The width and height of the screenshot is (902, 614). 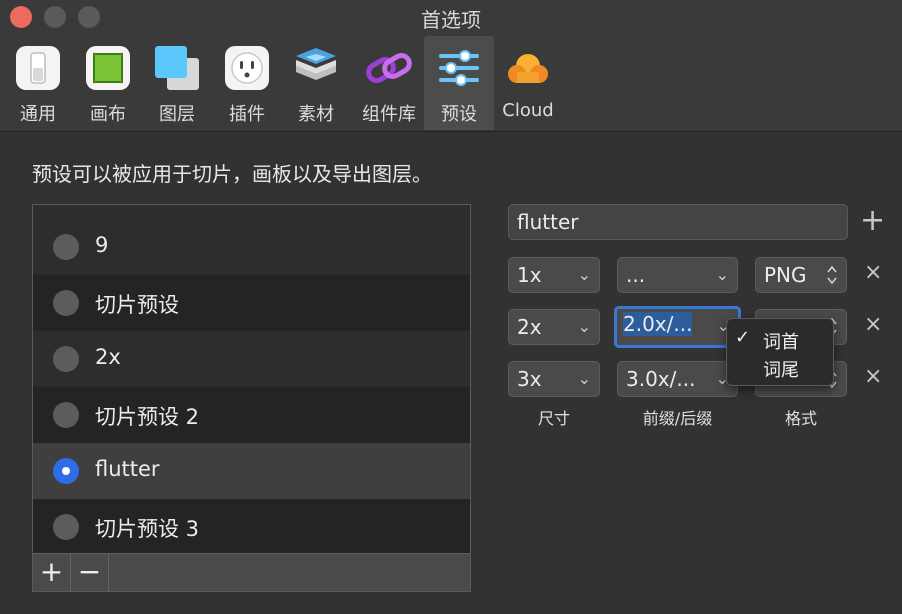 I want to click on tab-label: 预设, so click(x=459, y=114).